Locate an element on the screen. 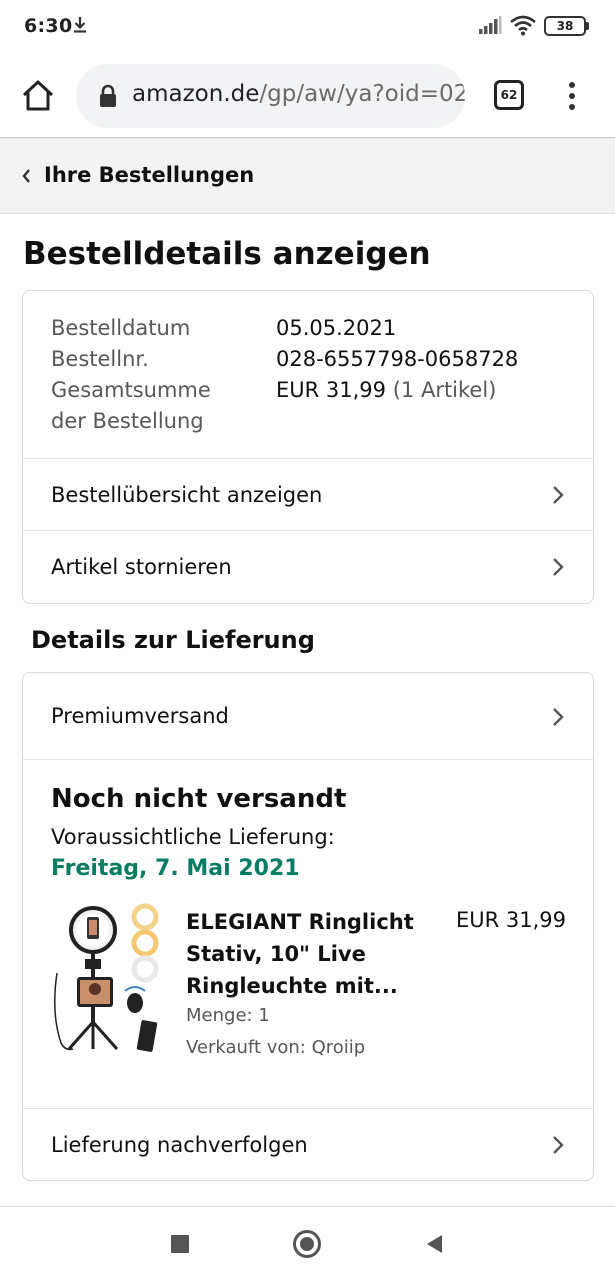 This screenshot has width=615, height=1280. divider is located at coordinates (308, 759).